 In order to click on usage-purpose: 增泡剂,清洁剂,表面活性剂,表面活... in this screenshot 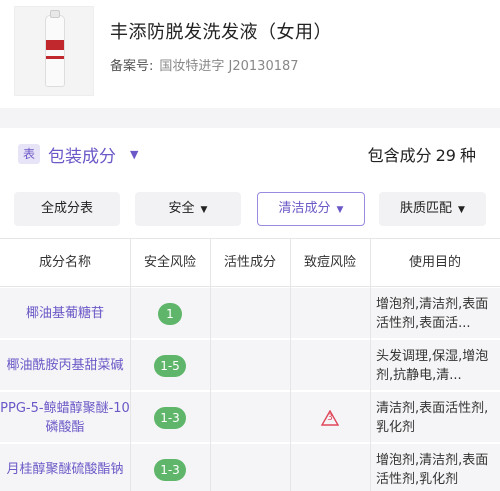, I will do `click(432, 313)`.